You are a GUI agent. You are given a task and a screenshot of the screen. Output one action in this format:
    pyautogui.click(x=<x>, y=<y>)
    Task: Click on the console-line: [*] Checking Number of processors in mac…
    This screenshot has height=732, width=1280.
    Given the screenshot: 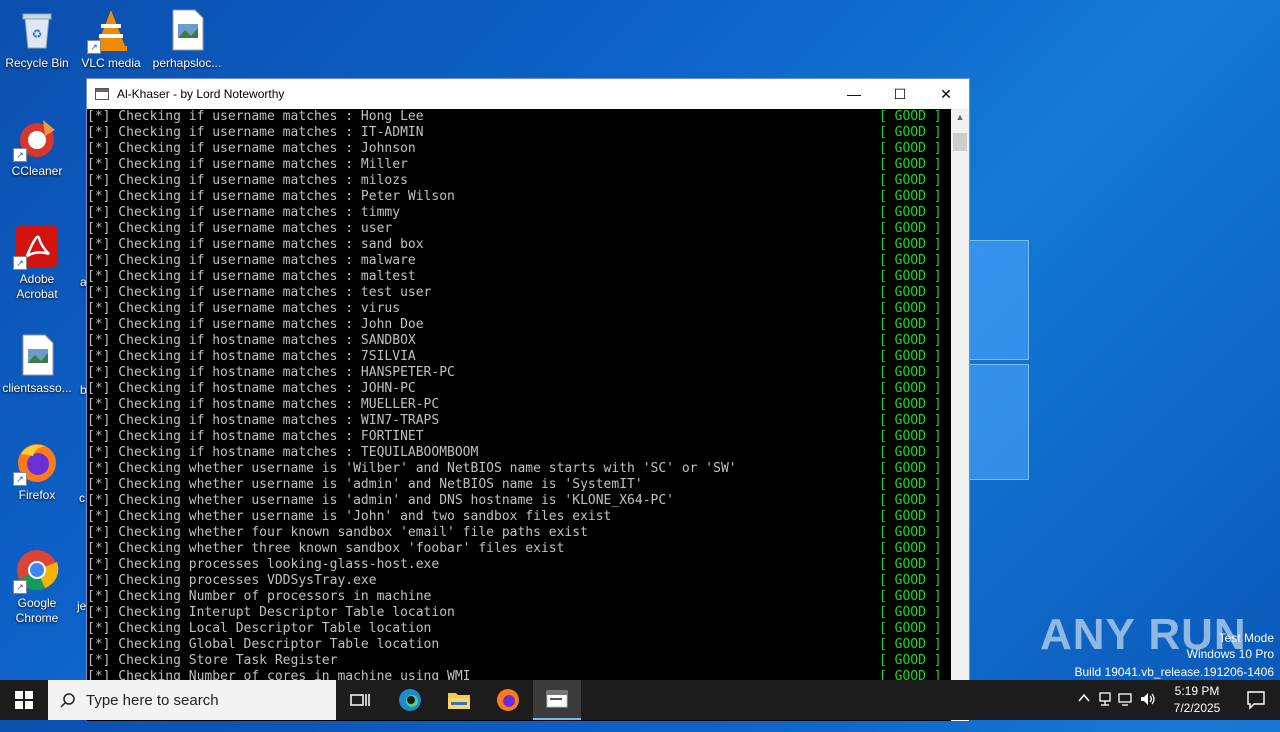 What is the action you would take?
    pyautogui.click(x=520, y=597)
    